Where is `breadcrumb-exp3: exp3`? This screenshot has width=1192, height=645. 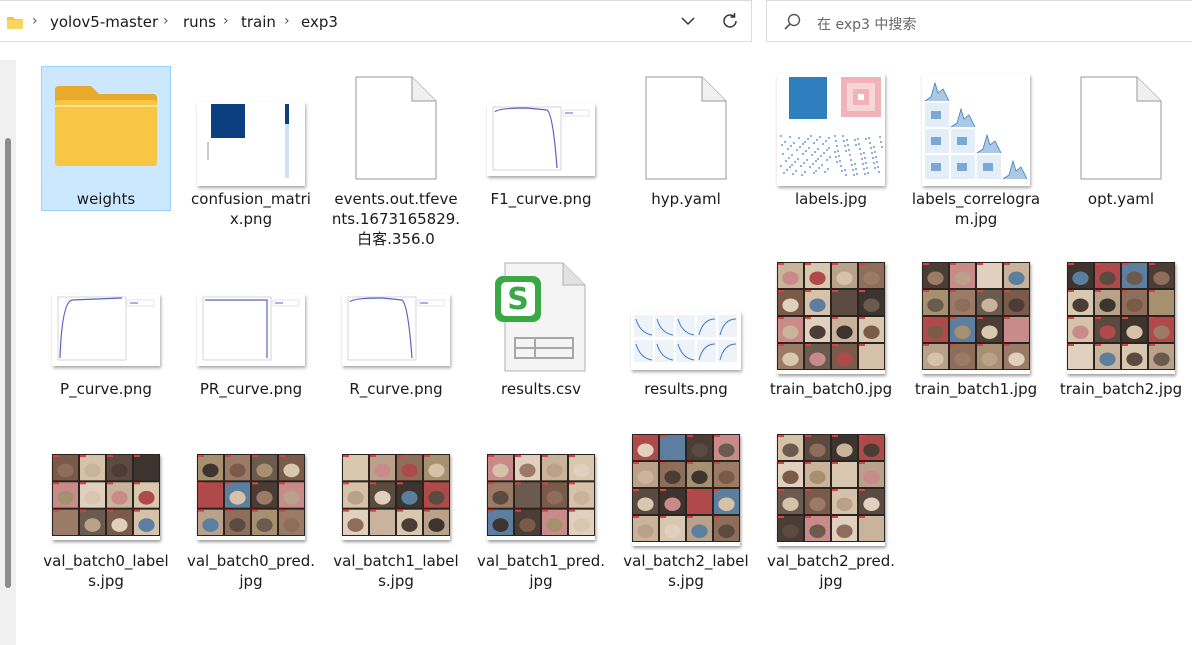
breadcrumb-exp3: exp3 is located at coordinates (319, 22).